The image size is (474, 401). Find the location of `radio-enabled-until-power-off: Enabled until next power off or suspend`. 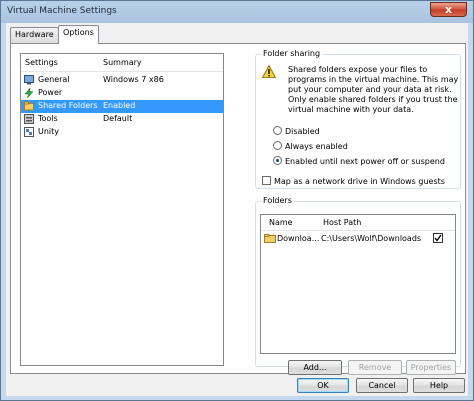

radio-enabled-until-power-off: Enabled until next power off or suspend is located at coordinates (359, 161).